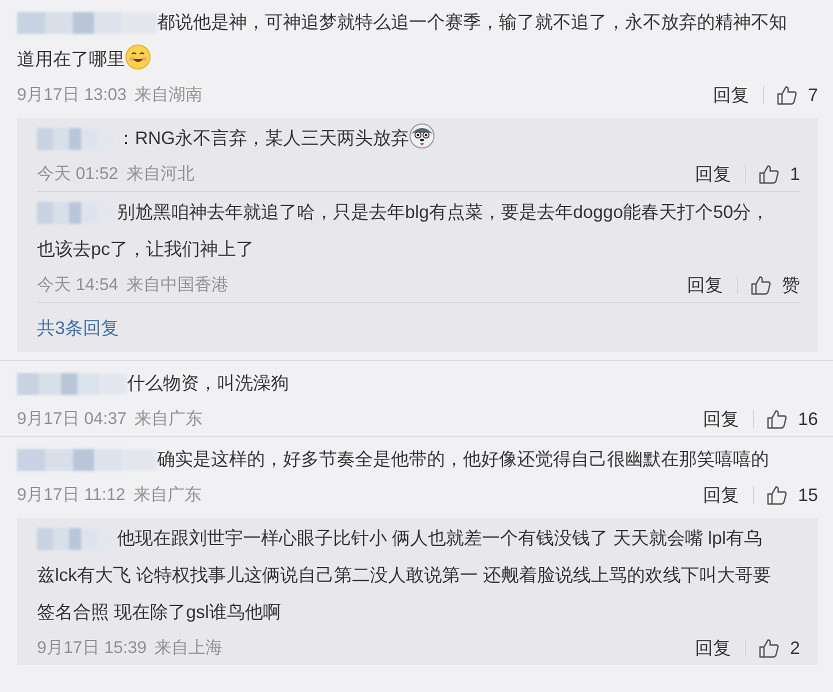  What do you see at coordinates (78, 328) in the screenshot?
I see `more-replies-link: 共3条回复` at bounding box center [78, 328].